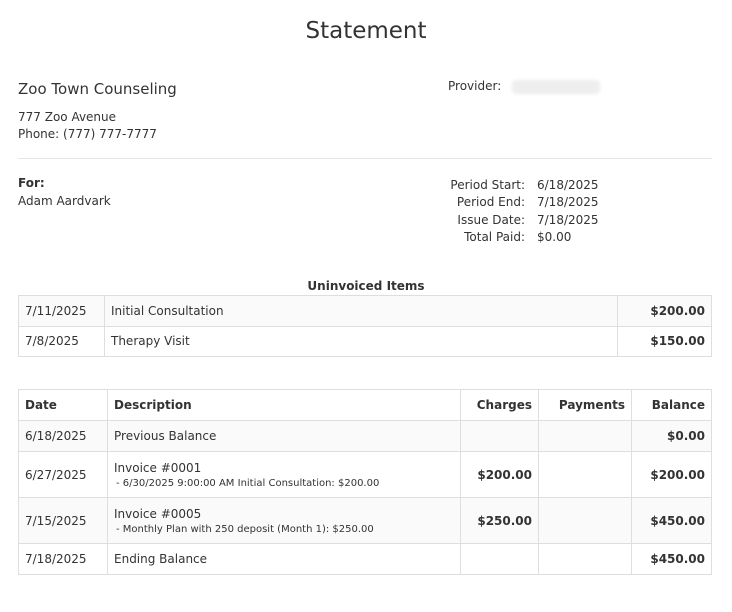 The height and width of the screenshot is (612, 732). Describe the element at coordinates (366, 31) in the screenshot. I see `page-title: Statement` at that location.